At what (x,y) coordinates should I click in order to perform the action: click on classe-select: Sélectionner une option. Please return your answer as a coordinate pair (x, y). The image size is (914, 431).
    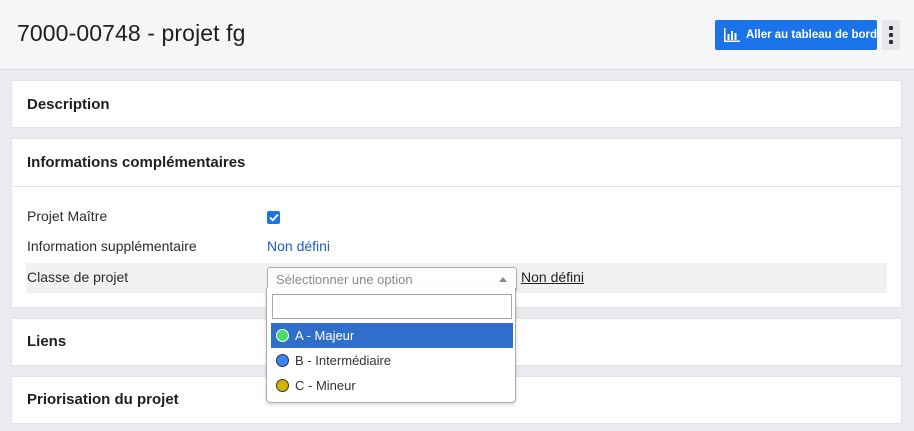
    Looking at the image, I should click on (392, 278).